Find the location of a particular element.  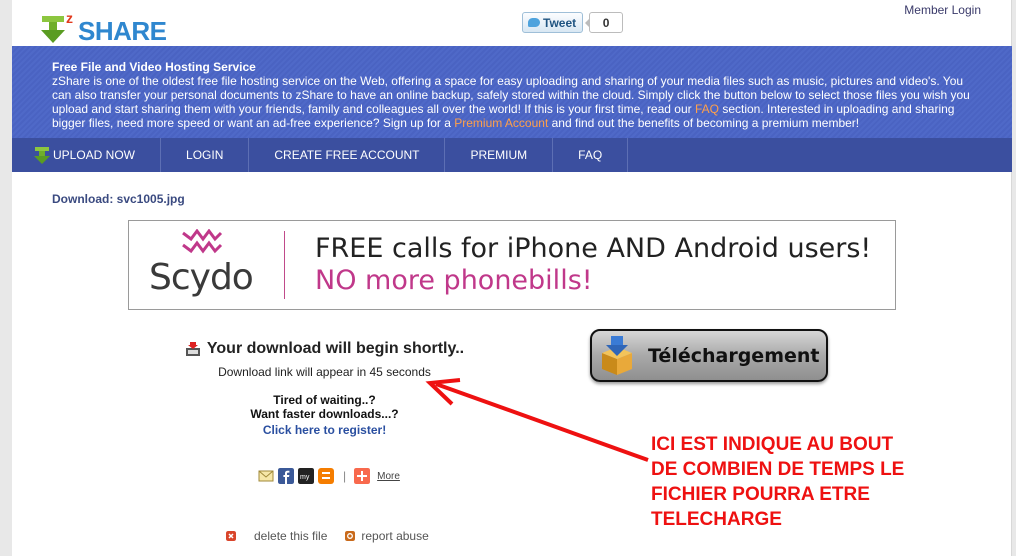

file-actions: delete this file report abuse is located at coordinates (327, 536).